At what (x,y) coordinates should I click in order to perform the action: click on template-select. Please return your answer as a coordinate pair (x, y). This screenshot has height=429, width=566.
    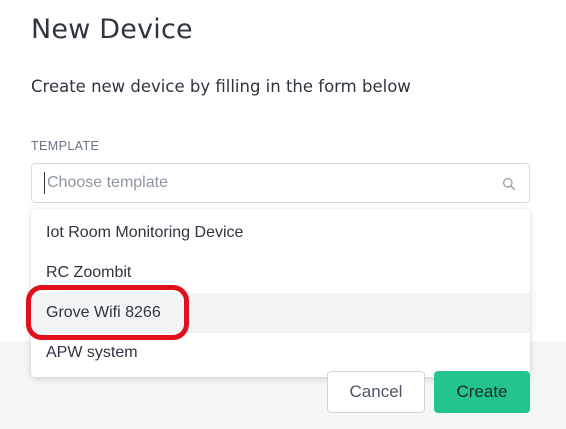
    Looking at the image, I should click on (280, 183).